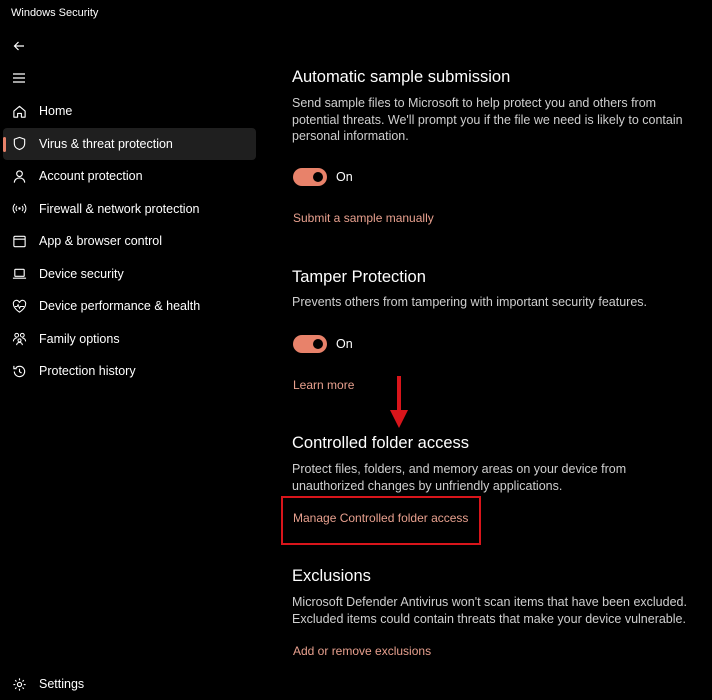 This screenshot has height=700, width=712. I want to click on sidebar-item-protection-history: Protection history, so click(130, 371).